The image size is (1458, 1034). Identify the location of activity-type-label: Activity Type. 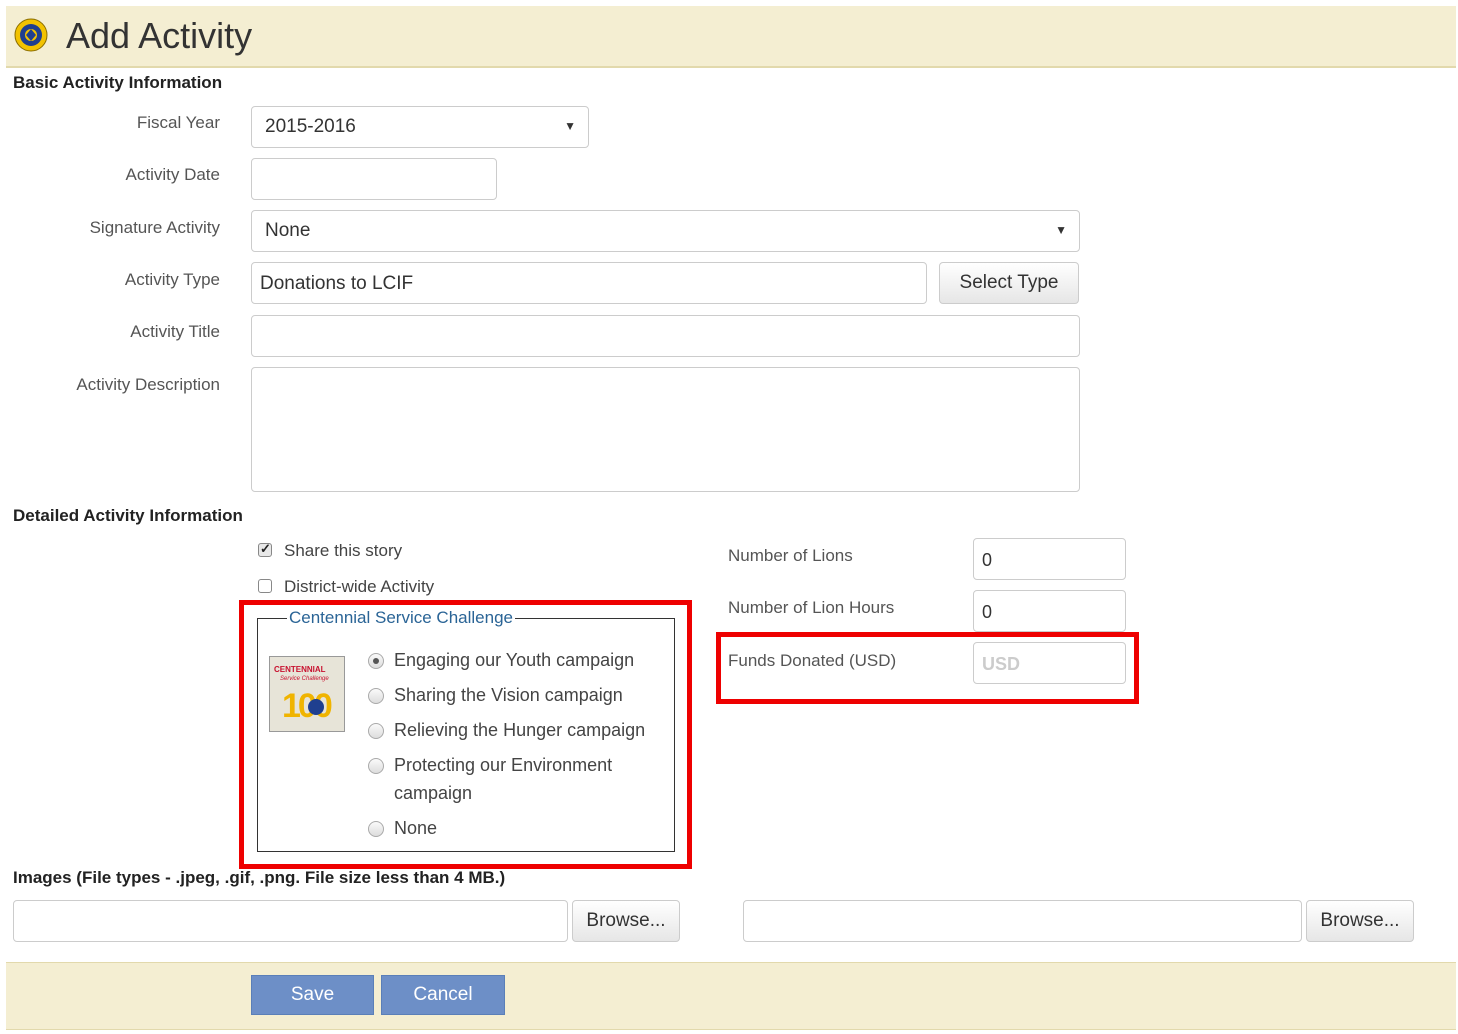
(172, 279).